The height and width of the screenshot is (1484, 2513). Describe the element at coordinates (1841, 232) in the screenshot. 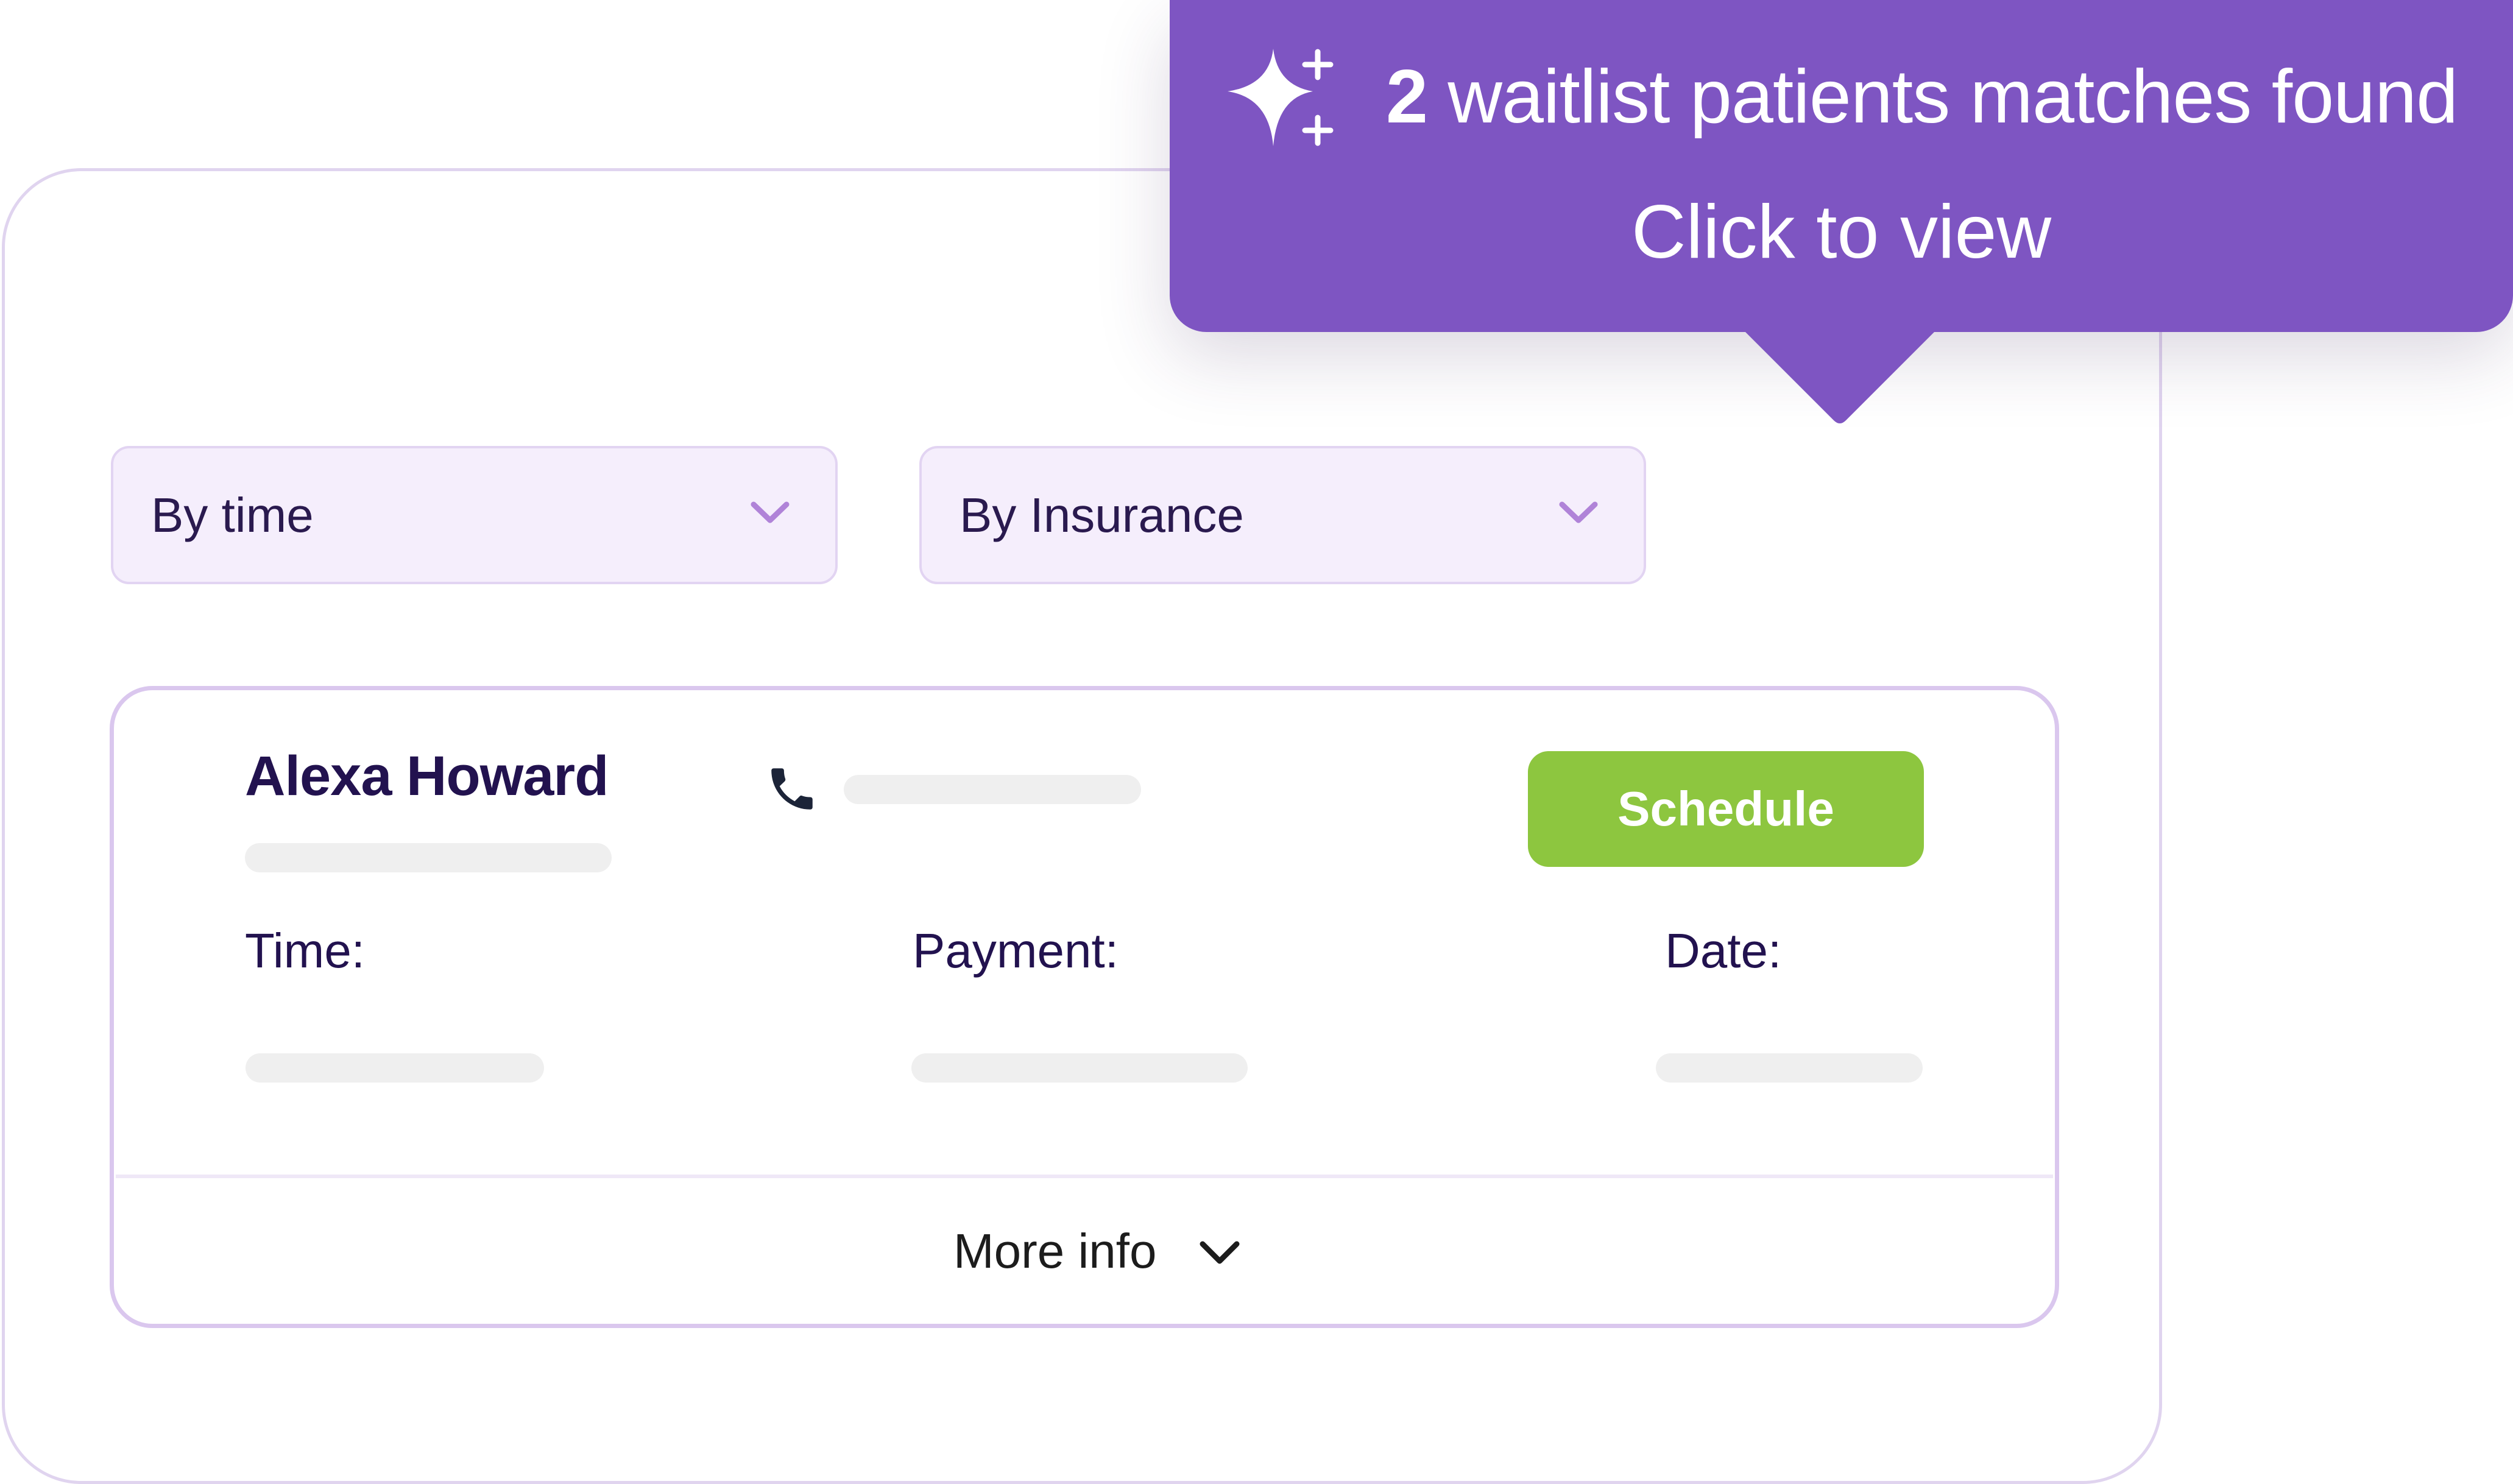

I see `click-to-view-link: Click to view` at that location.